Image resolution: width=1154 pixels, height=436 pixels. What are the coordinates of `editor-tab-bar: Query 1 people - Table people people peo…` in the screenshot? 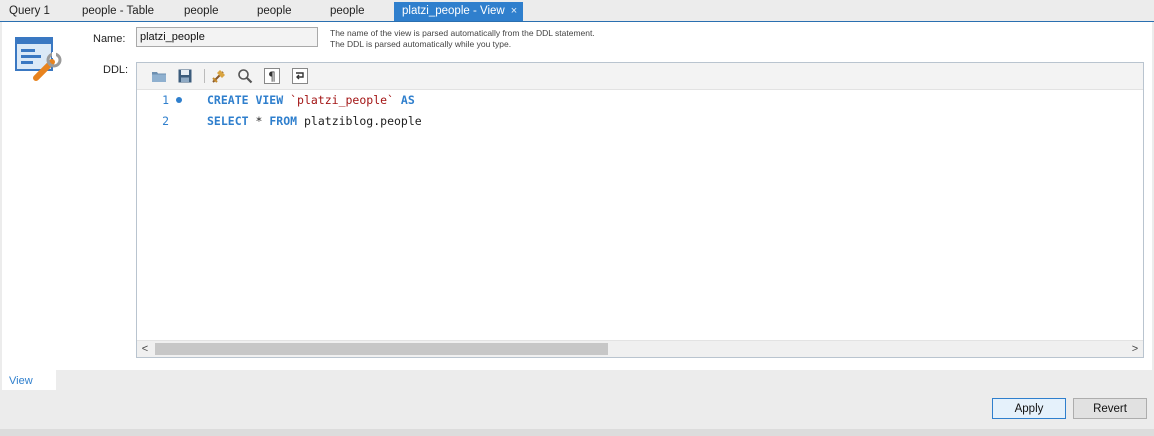 It's located at (577, 11).